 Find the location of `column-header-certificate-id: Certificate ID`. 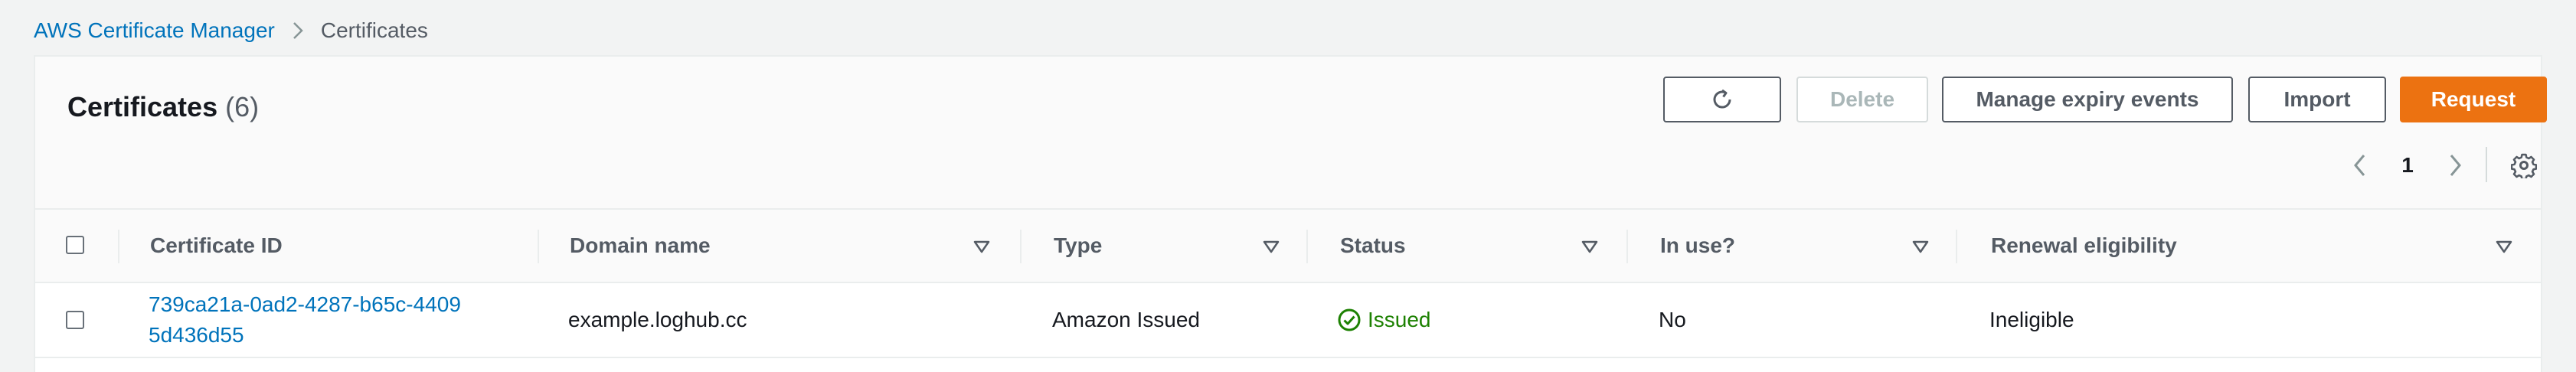

column-header-certificate-id: Certificate ID is located at coordinates (216, 246).